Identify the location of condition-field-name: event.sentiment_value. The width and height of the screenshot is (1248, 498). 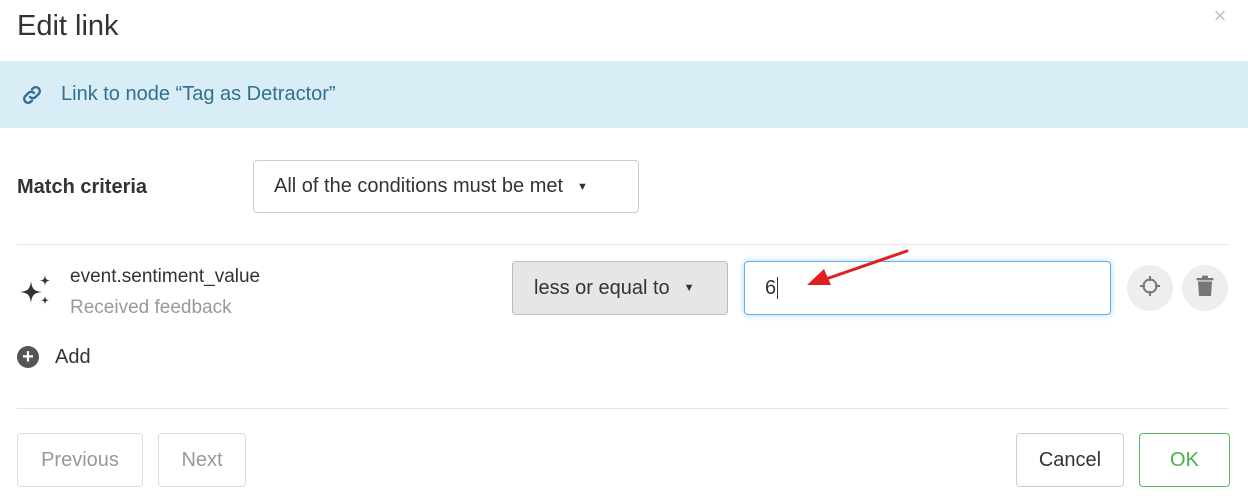
(165, 276).